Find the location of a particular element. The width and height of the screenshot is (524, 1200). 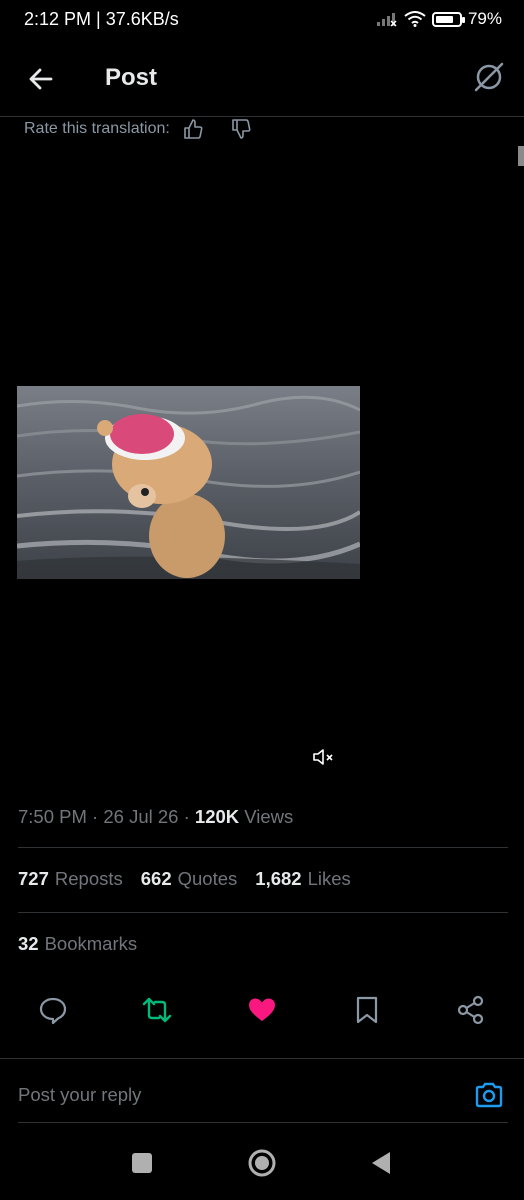

share-icon is located at coordinates (471, 1010).